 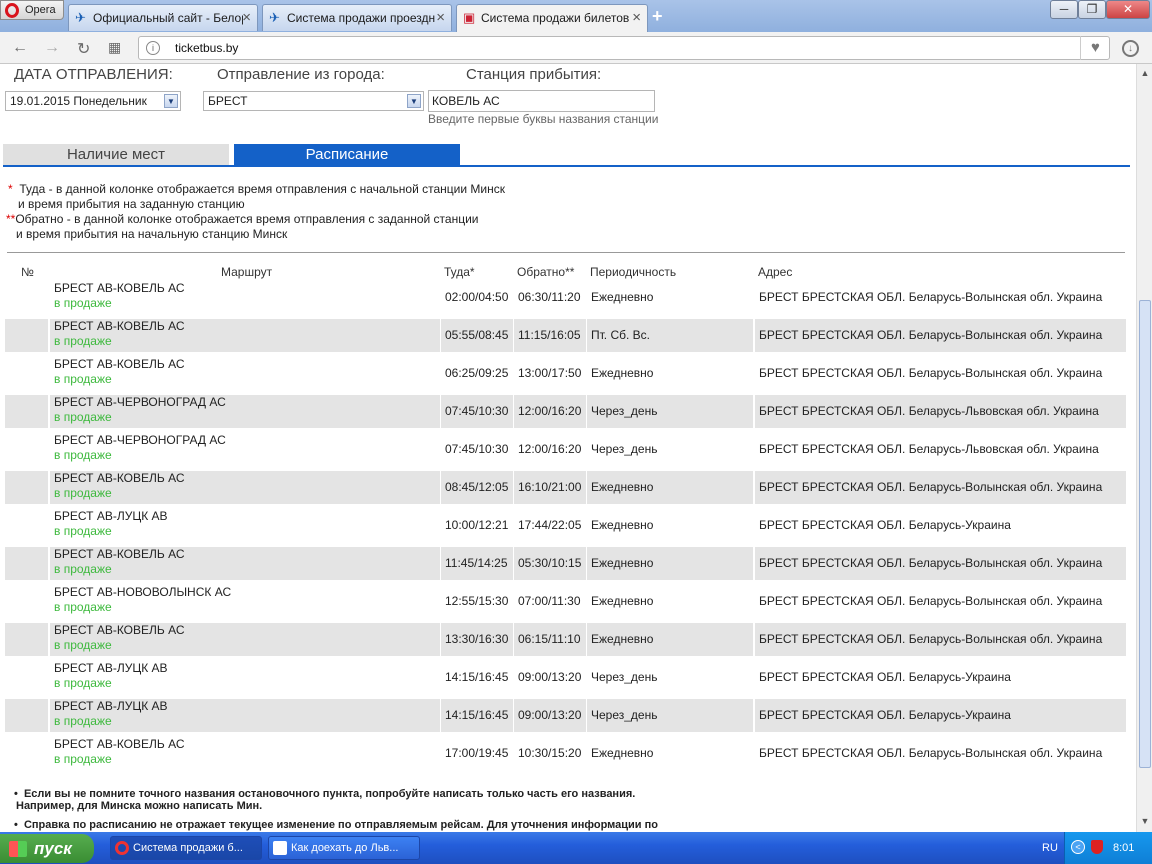 I want to click on date-label: ДАТА ОТПРАВЛЕНИЯ:, so click(x=93, y=74).